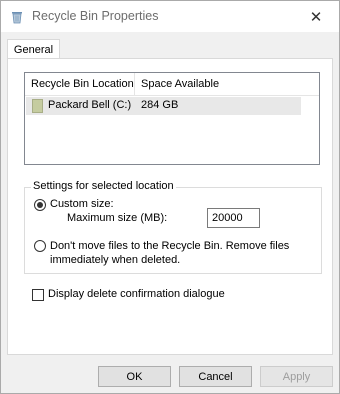 The width and height of the screenshot is (340, 394). I want to click on settings-group-label: Settings for selected location, so click(103, 186).